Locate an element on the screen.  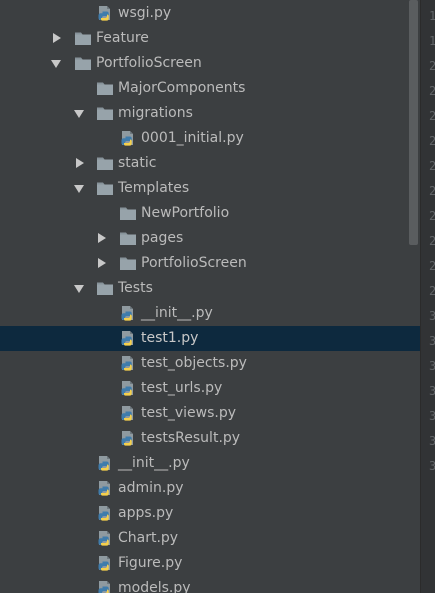
tree-file-row: apps.py is located at coordinates (210, 513).